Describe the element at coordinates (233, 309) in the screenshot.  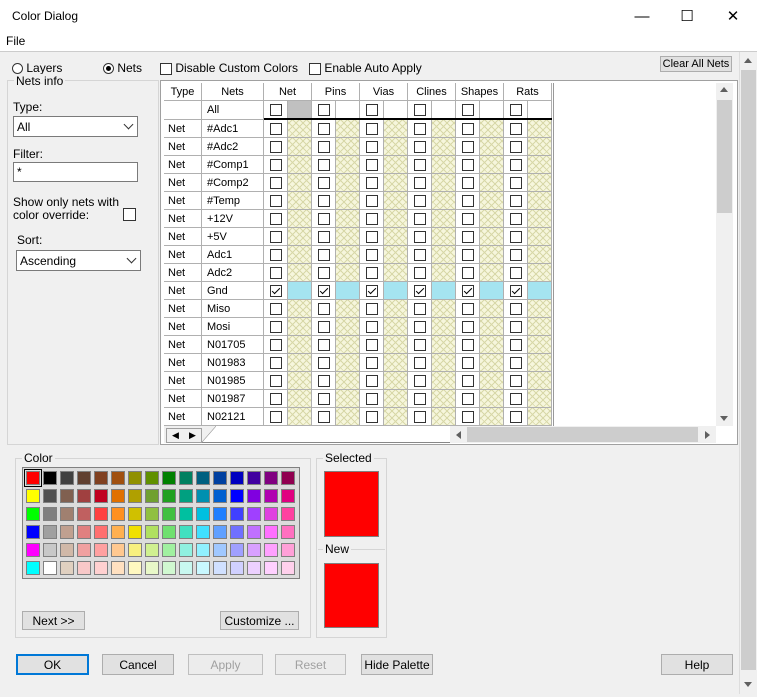
I see `table-row-net-name: Miso` at that location.